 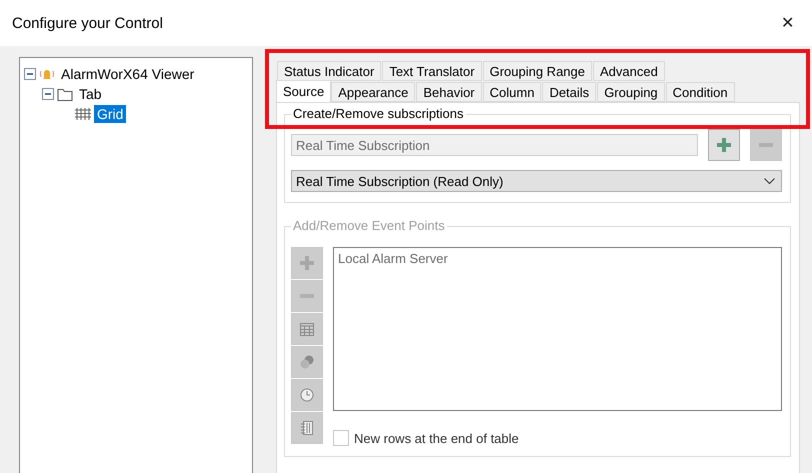 I want to click on tree-item: Grid, so click(x=110, y=114).